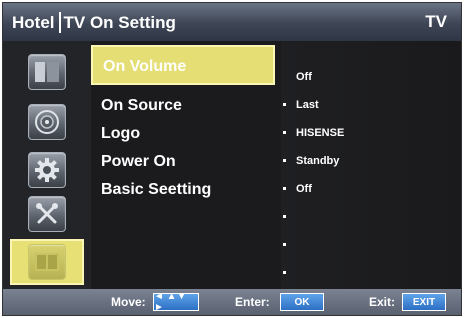 Image resolution: width=464 pixels, height=318 pixels. What do you see at coordinates (183, 134) in the screenshot?
I see `menu-item-logo: Logo` at bounding box center [183, 134].